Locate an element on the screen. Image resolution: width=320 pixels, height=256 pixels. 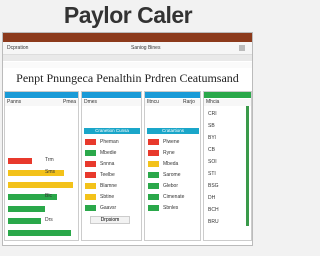
code-item: SOI is located at coordinates (227, 162).